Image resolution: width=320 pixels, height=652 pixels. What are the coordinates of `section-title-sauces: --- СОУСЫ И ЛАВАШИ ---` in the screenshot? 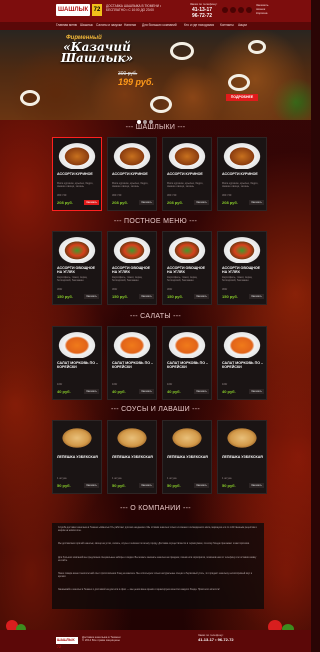 It's located at (155, 409).